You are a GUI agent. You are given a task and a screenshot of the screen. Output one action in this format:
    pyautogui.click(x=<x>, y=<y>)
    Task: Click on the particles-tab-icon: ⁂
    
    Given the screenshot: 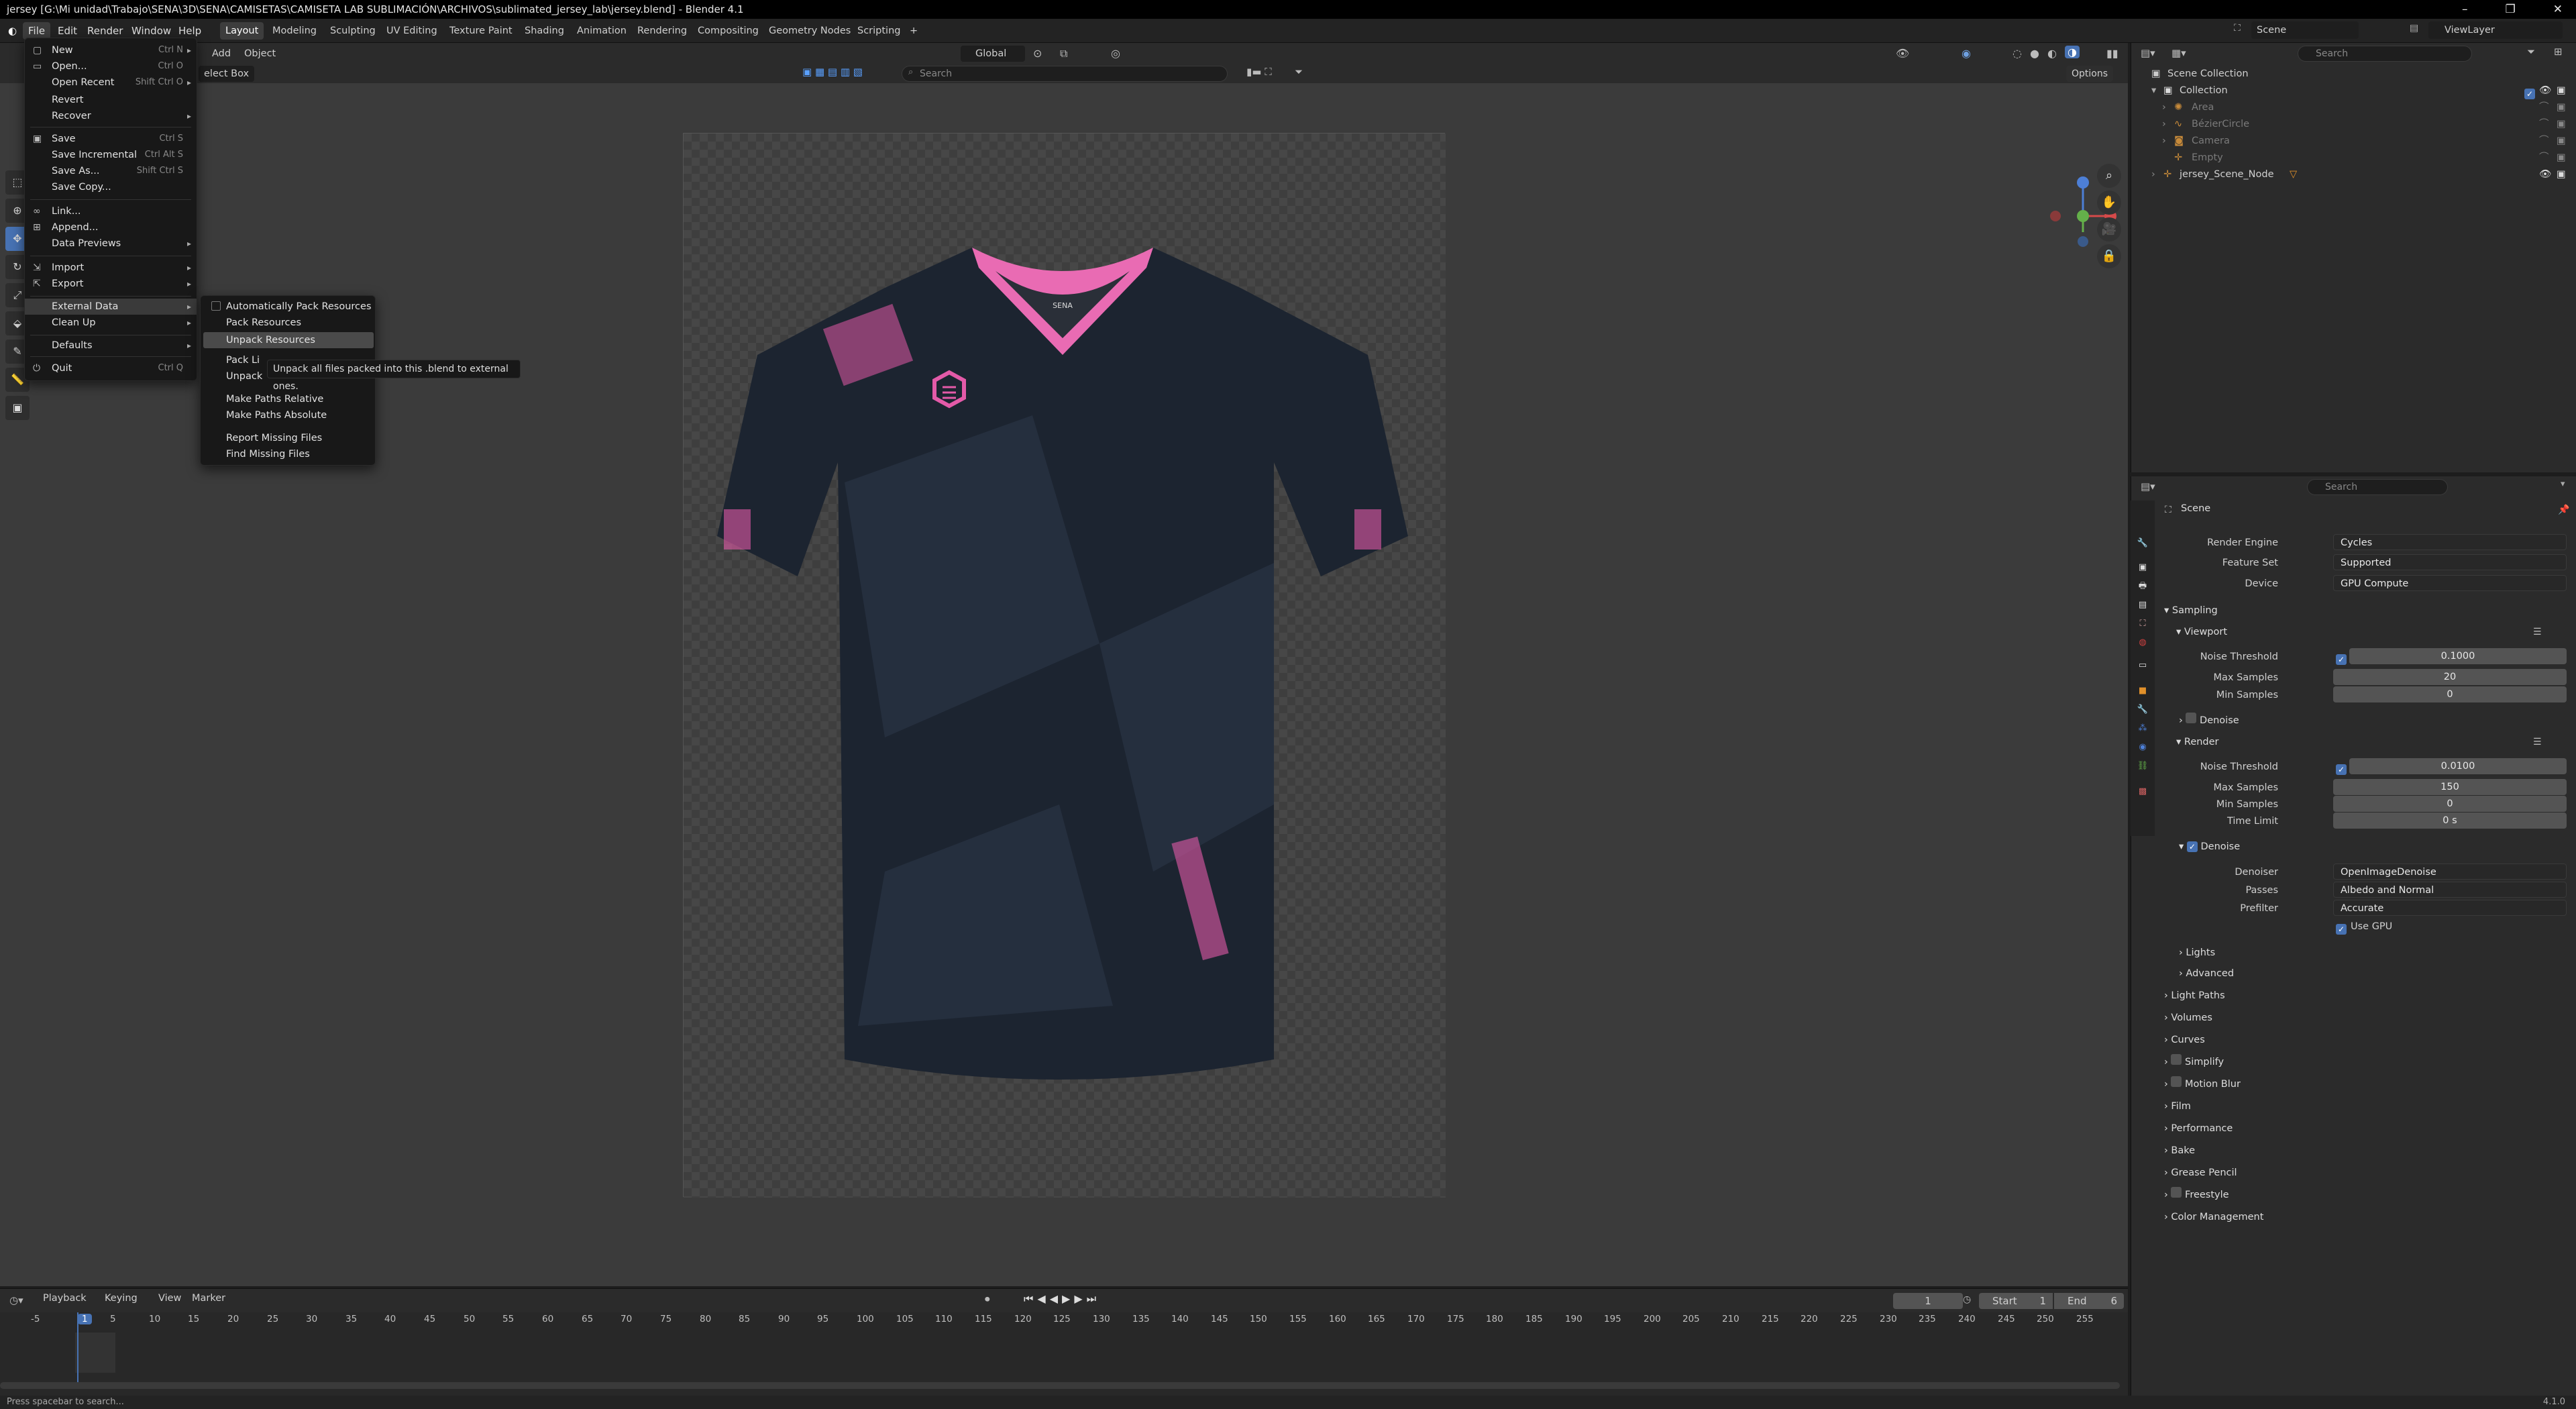 What is the action you would take?
    pyautogui.click(x=2142, y=728)
    